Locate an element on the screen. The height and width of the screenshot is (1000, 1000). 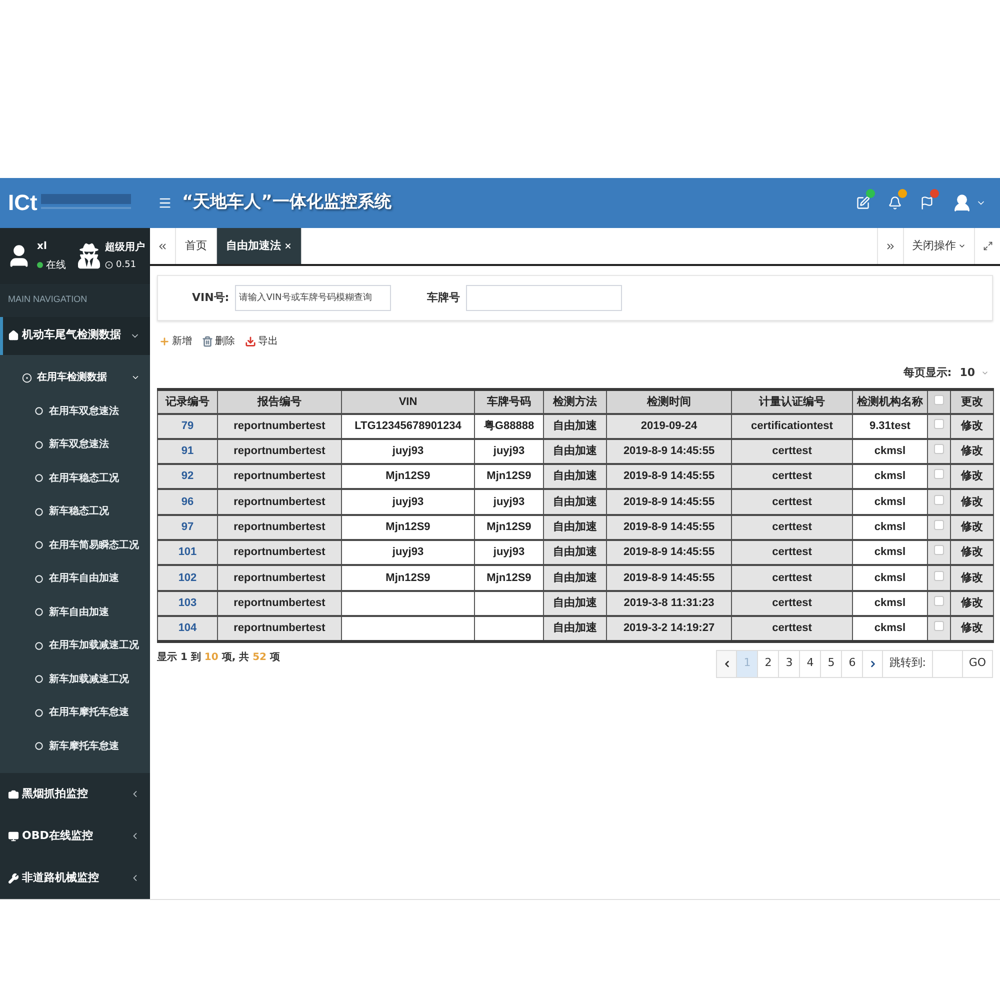
menu-item: 新车加载减速工况 is located at coordinates (75, 679).